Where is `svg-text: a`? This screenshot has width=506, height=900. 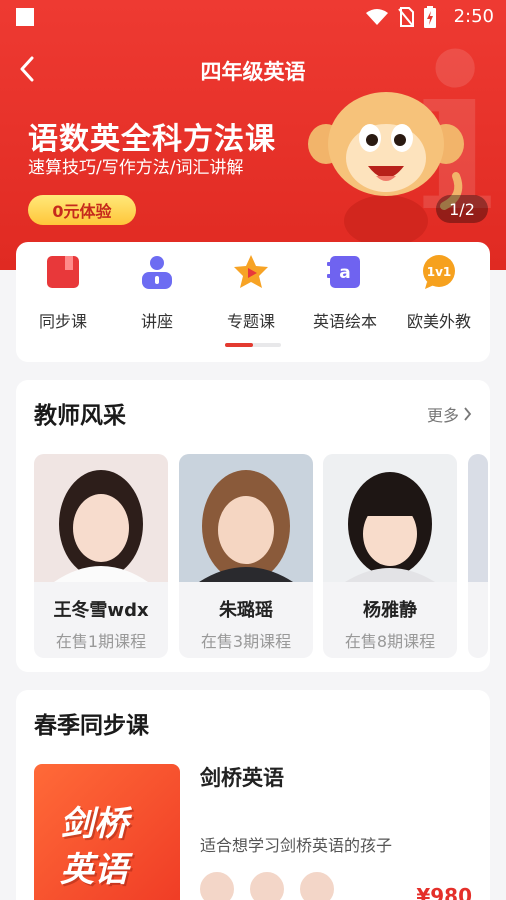 svg-text: a is located at coordinates (344, 273).